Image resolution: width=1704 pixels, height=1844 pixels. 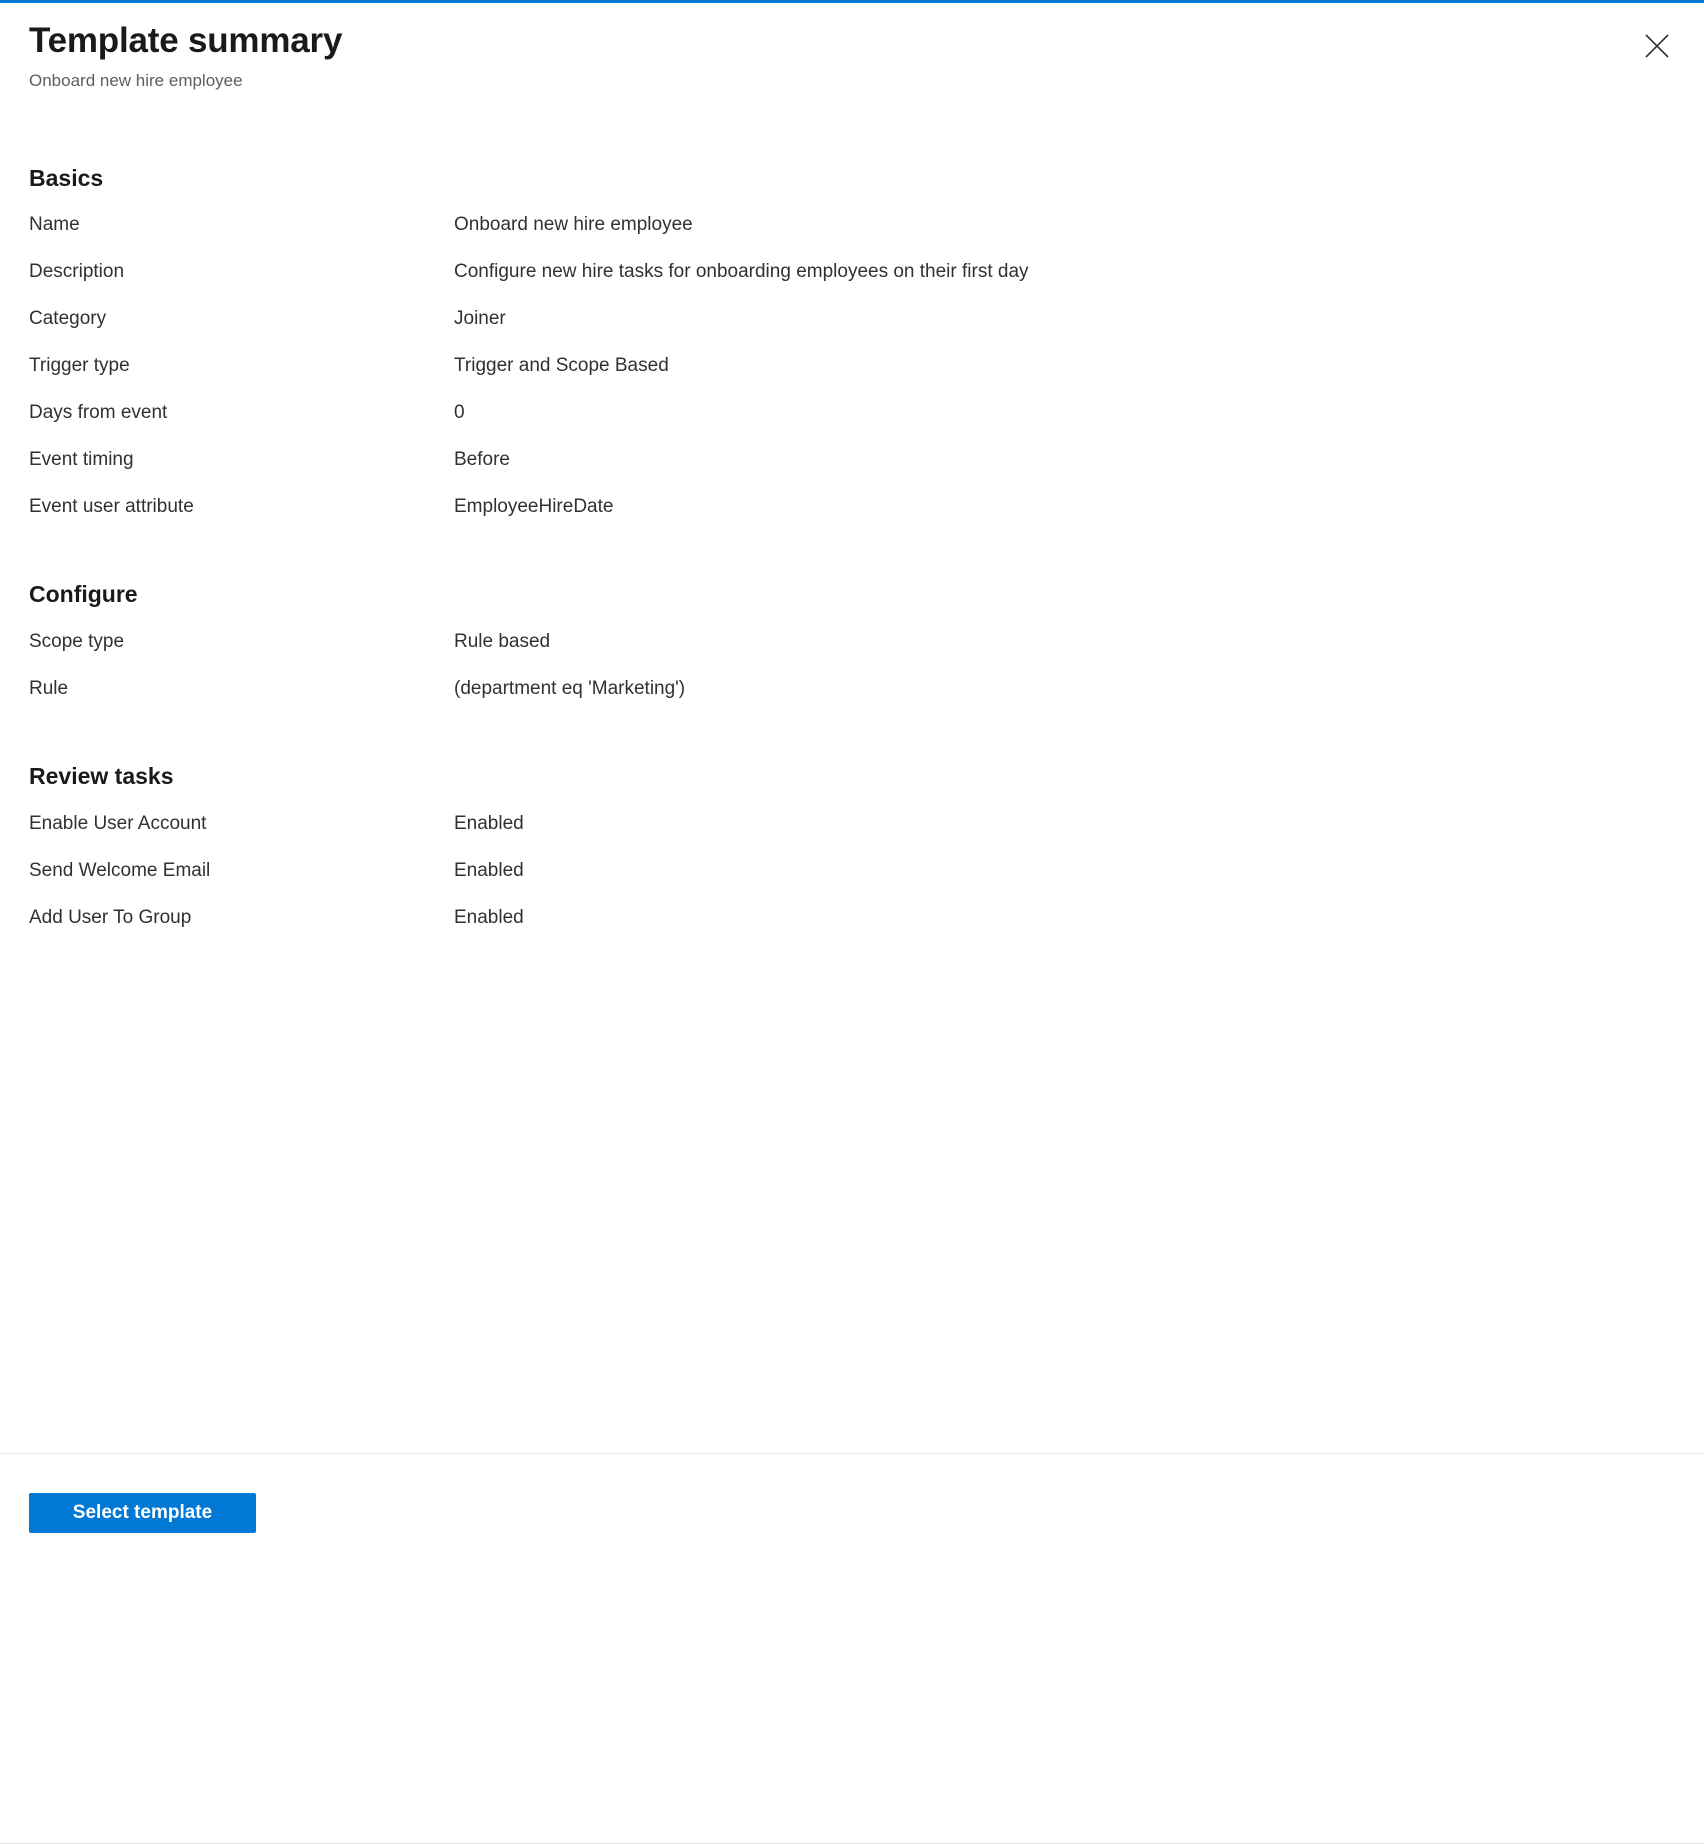 I want to click on section-heading-basics: Basics, so click(x=66, y=178).